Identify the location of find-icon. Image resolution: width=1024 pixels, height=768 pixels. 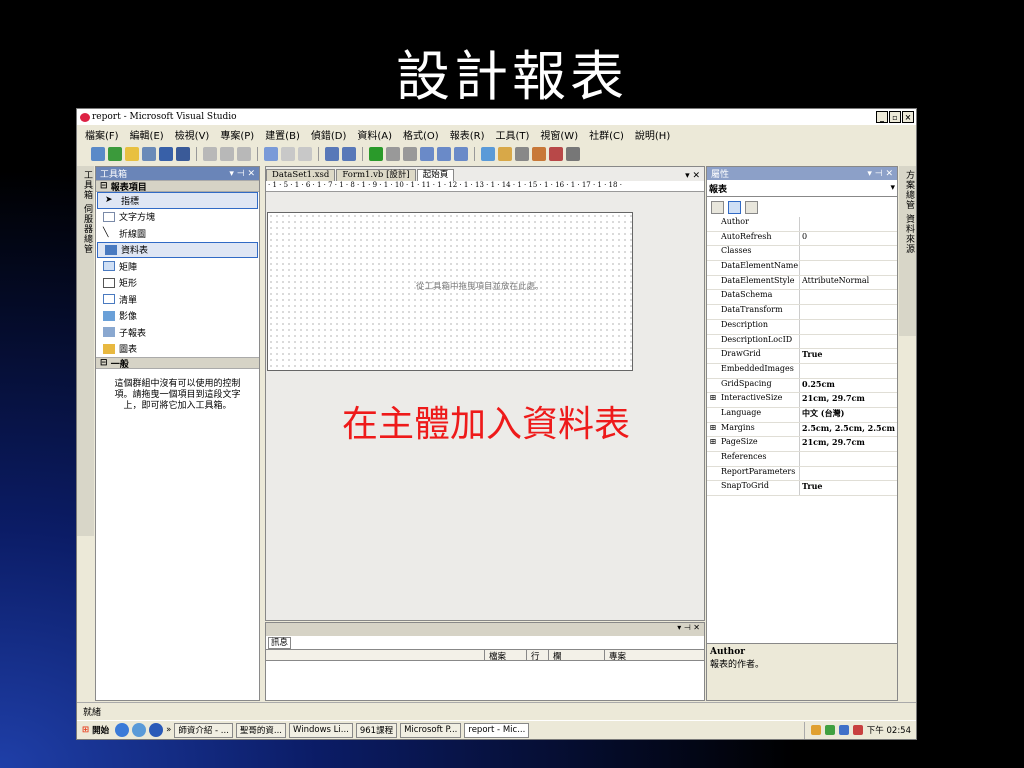
(271, 154).